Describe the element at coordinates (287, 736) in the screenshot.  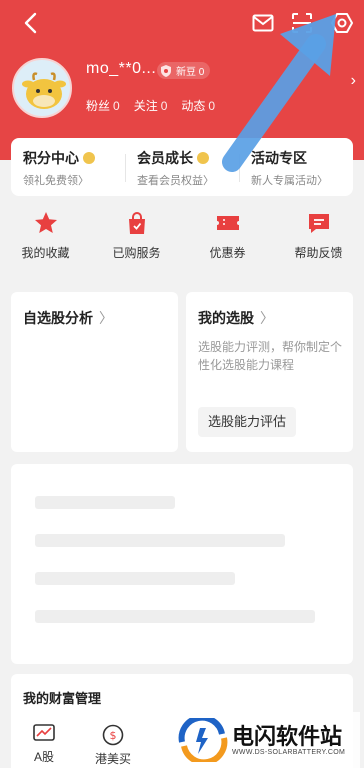
I see `watermark-title: 电闪软件站` at that location.